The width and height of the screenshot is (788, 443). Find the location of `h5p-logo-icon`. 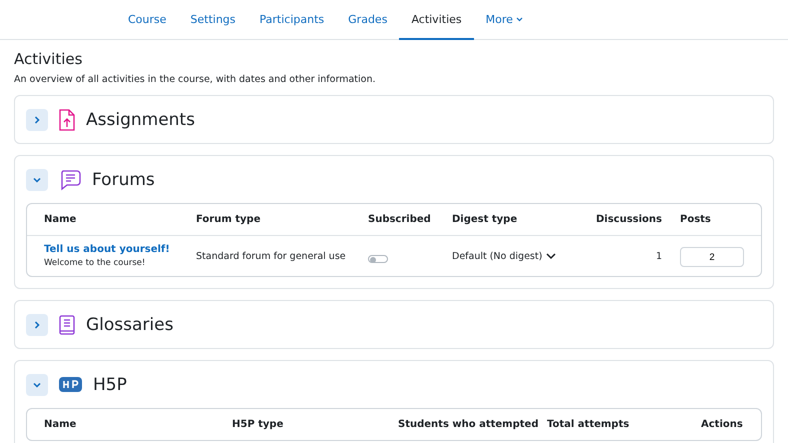

h5p-logo-icon is located at coordinates (70, 384).